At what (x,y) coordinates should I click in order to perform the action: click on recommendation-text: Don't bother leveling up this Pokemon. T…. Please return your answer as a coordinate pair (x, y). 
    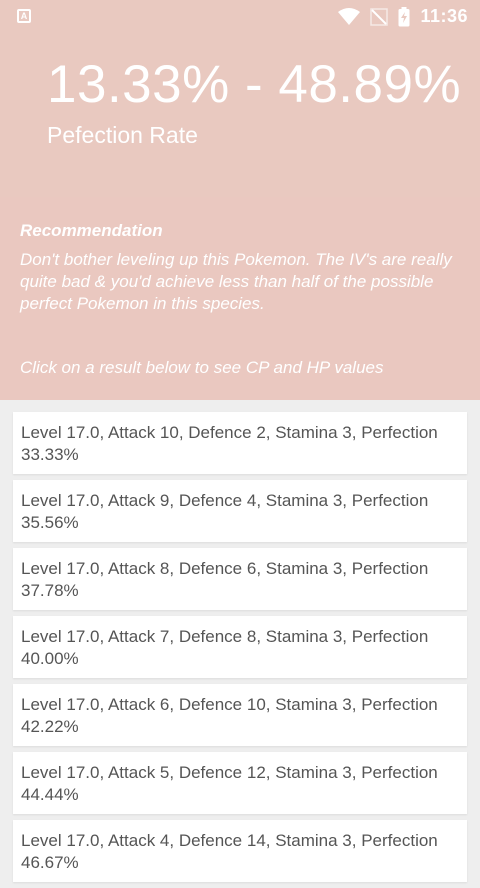
    Looking at the image, I should click on (236, 281).